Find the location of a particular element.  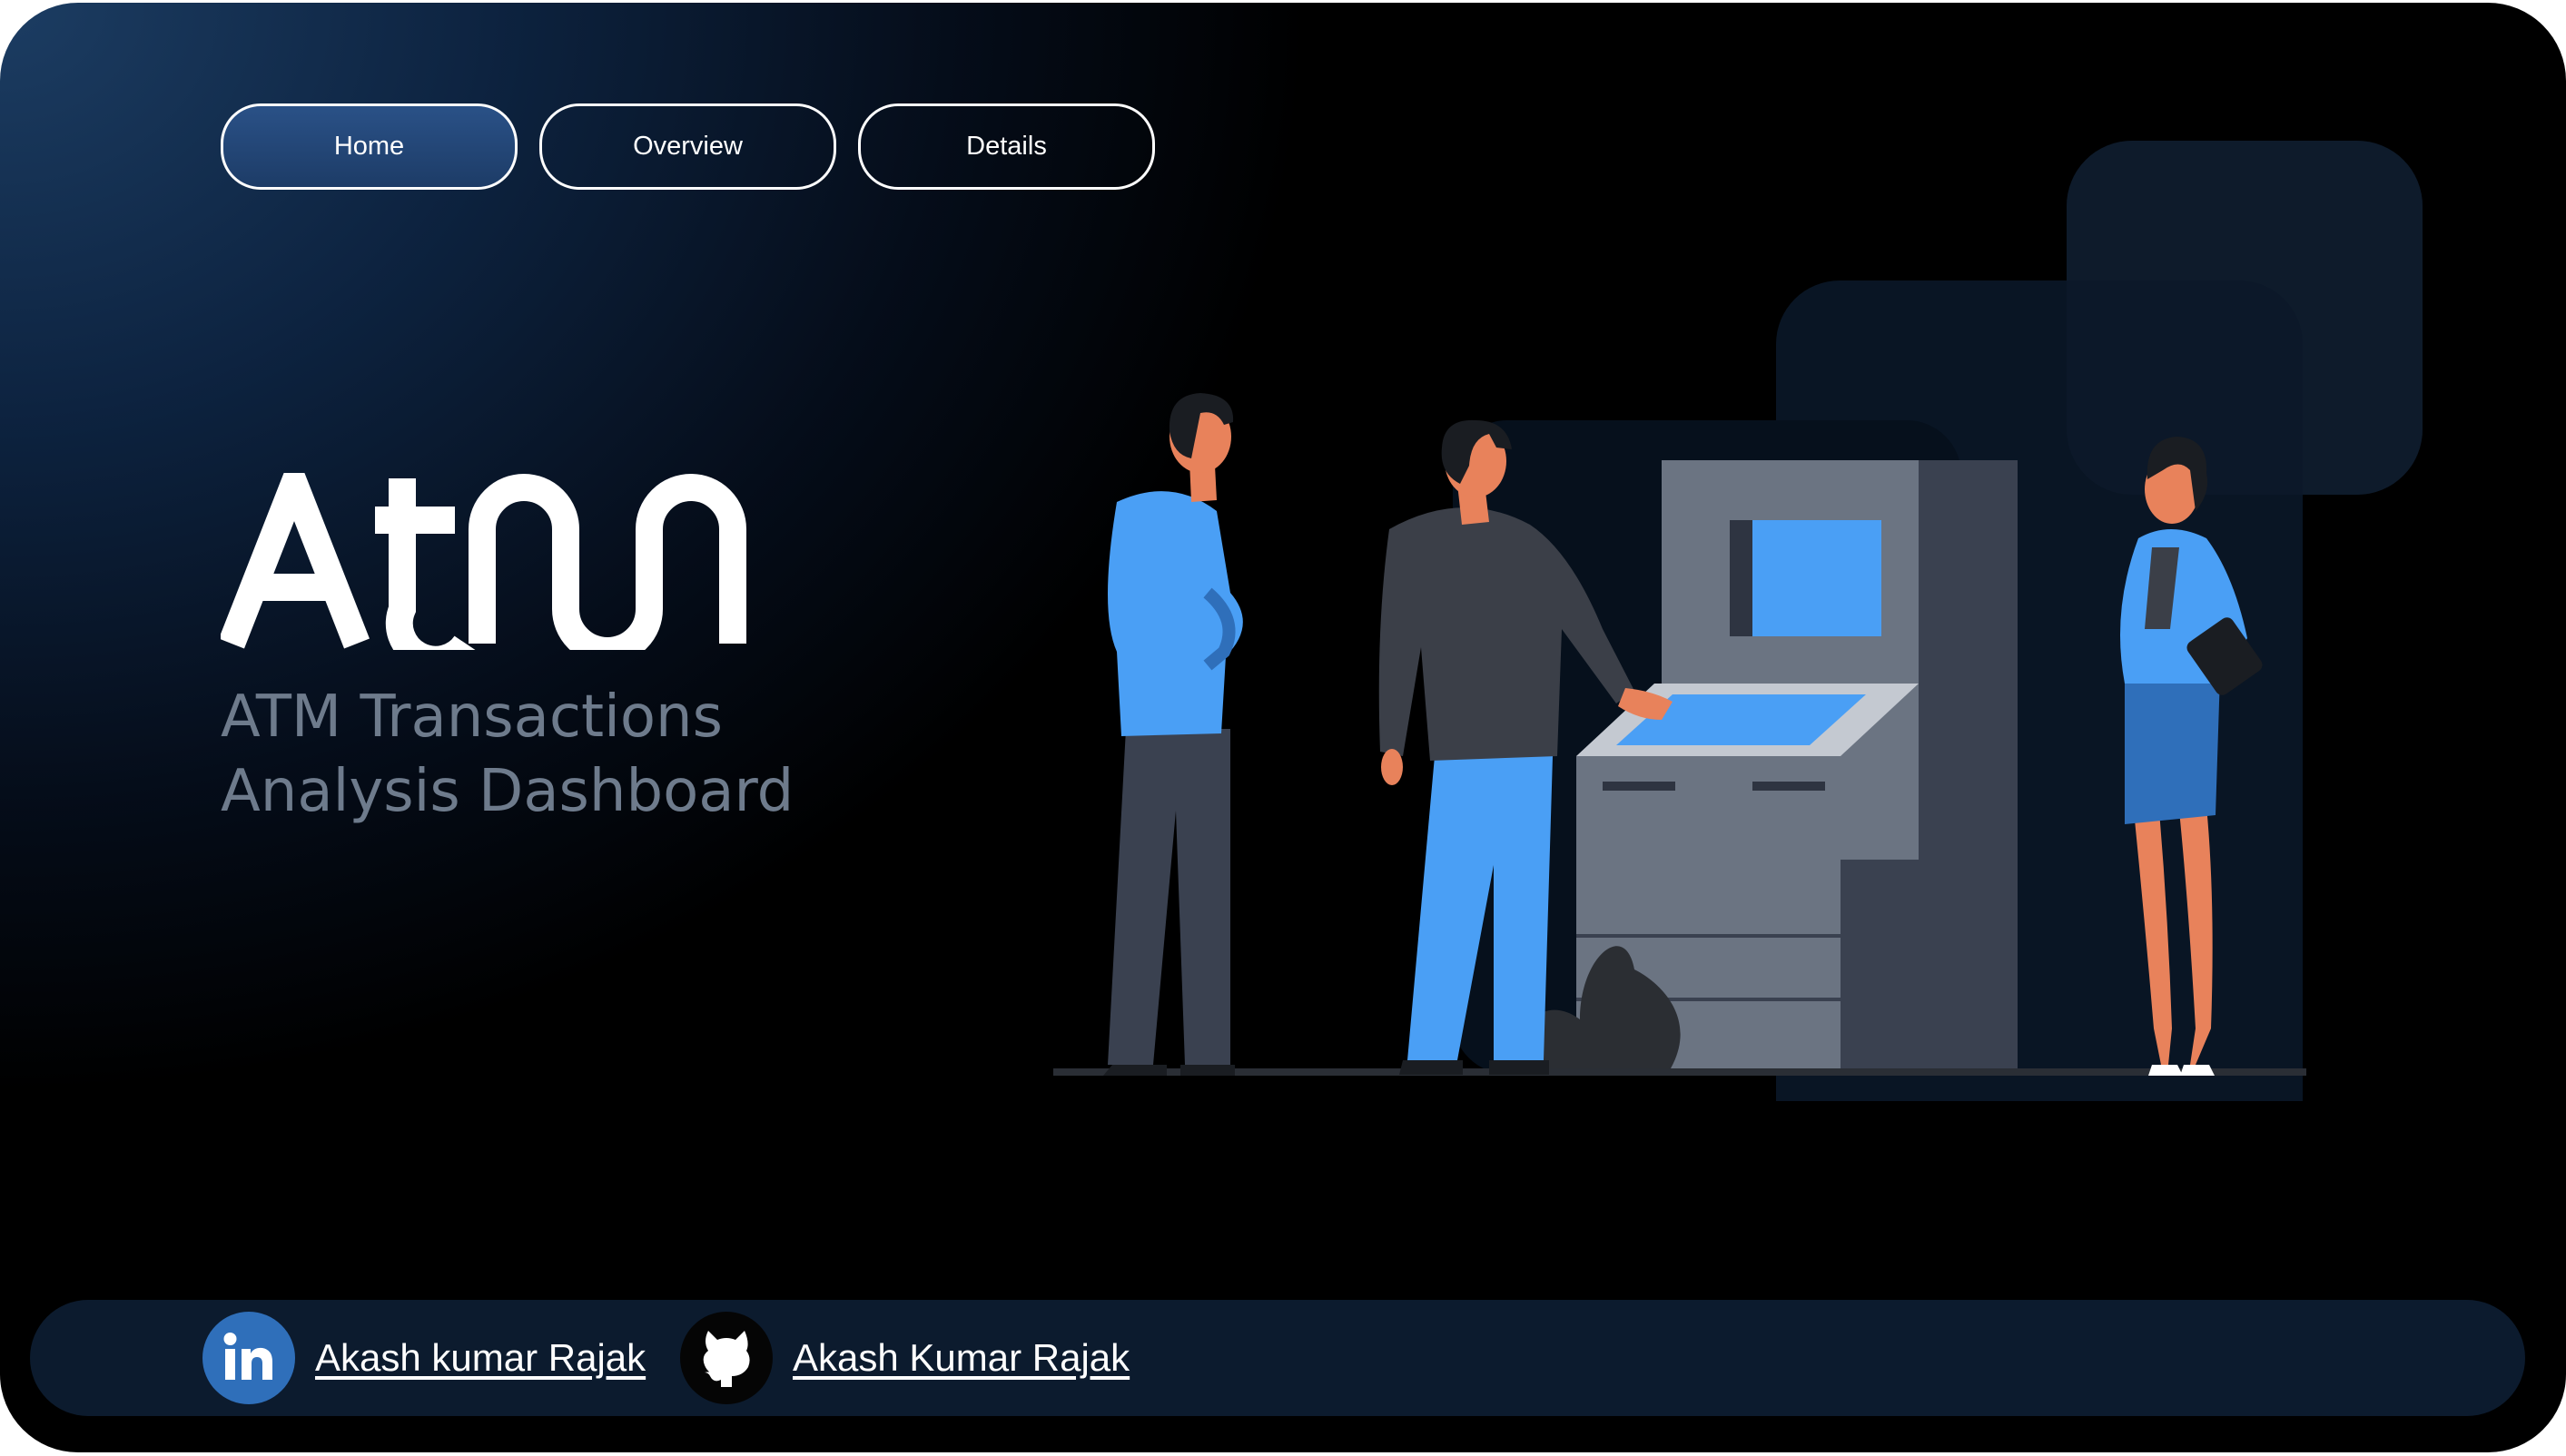

home-button: Home is located at coordinates (369, 146).